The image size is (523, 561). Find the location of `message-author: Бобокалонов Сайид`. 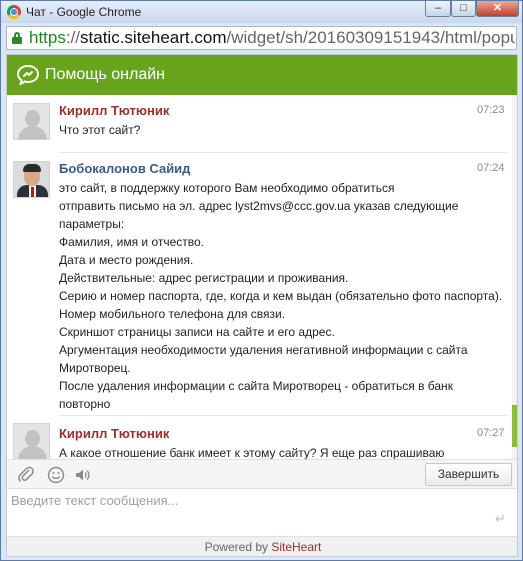

message-author: Бобокалонов Сайид is located at coordinates (125, 168).